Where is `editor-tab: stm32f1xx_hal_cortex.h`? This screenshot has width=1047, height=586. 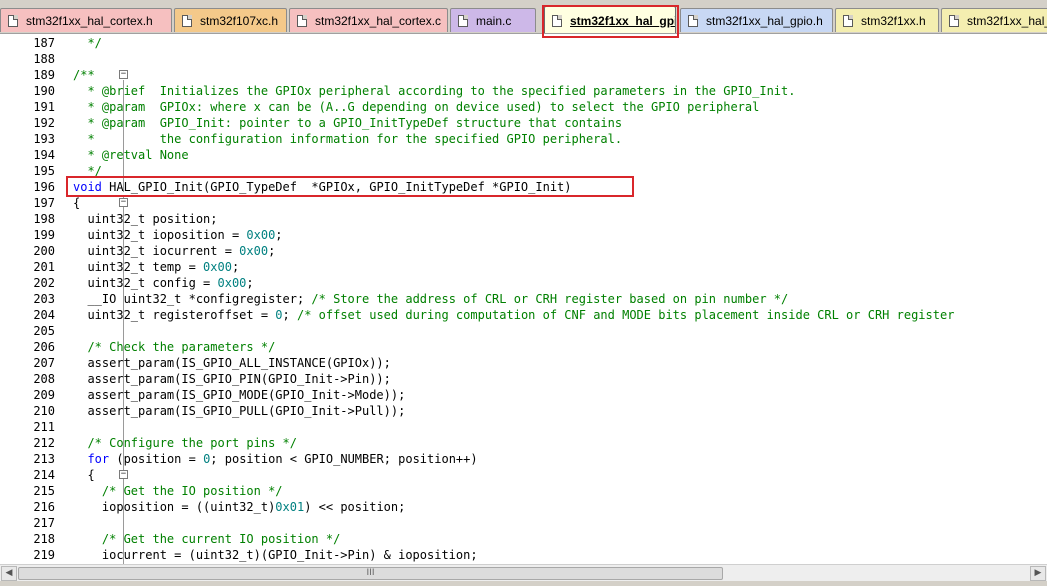
editor-tab: stm32f1xx_hal_cortex.h is located at coordinates (86, 20).